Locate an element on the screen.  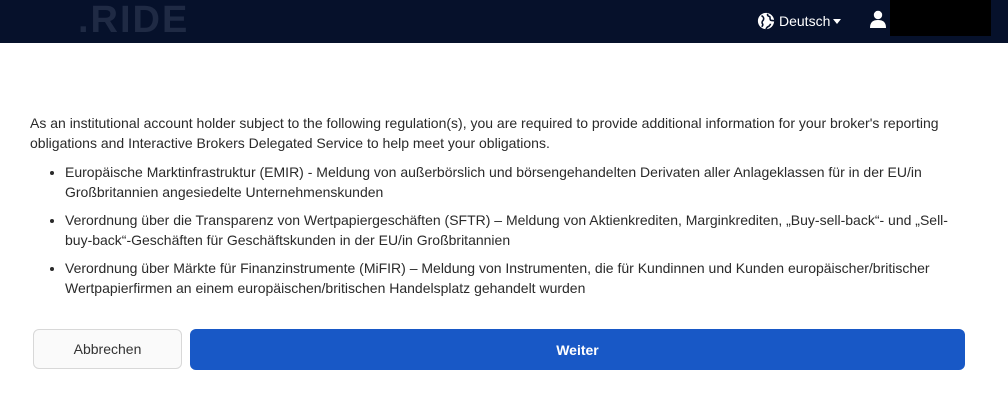
globe-icon is located at coordinates (766, 21).